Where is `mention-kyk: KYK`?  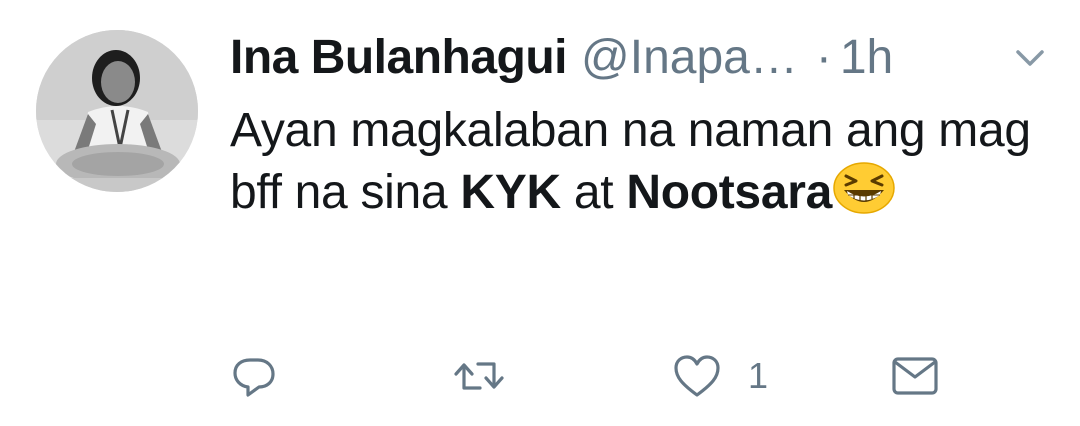 mention-kyk: KYK is located at coordinates (510, 192).